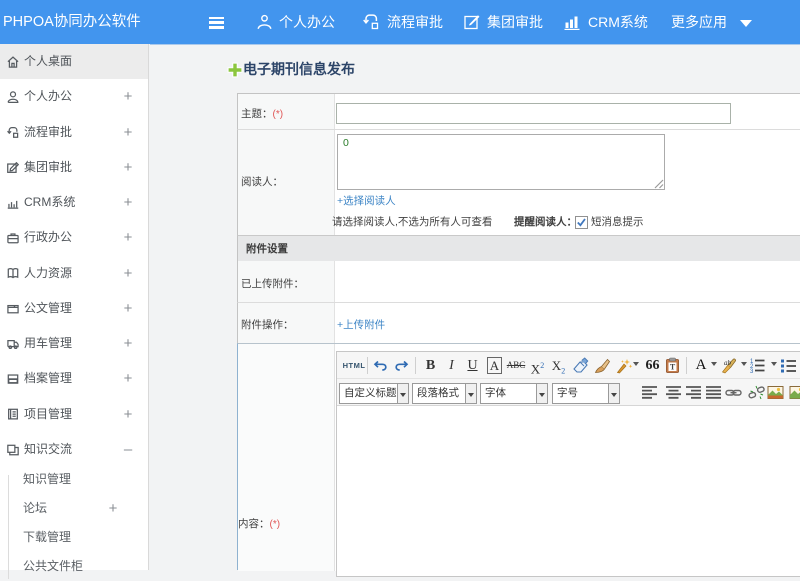  I want to click on svg-text: T, so click(673, 367).